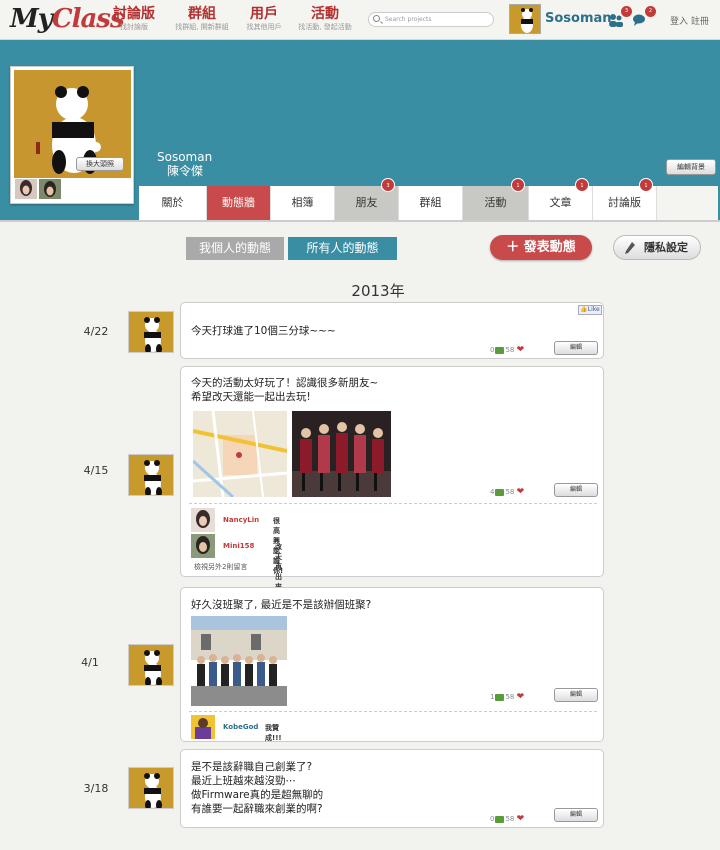 The image size is (720, 850). Describe the element at coordinates (264, 19) in the screenshot. I see `nav-users: 用戶 找其他用戶` at that location.